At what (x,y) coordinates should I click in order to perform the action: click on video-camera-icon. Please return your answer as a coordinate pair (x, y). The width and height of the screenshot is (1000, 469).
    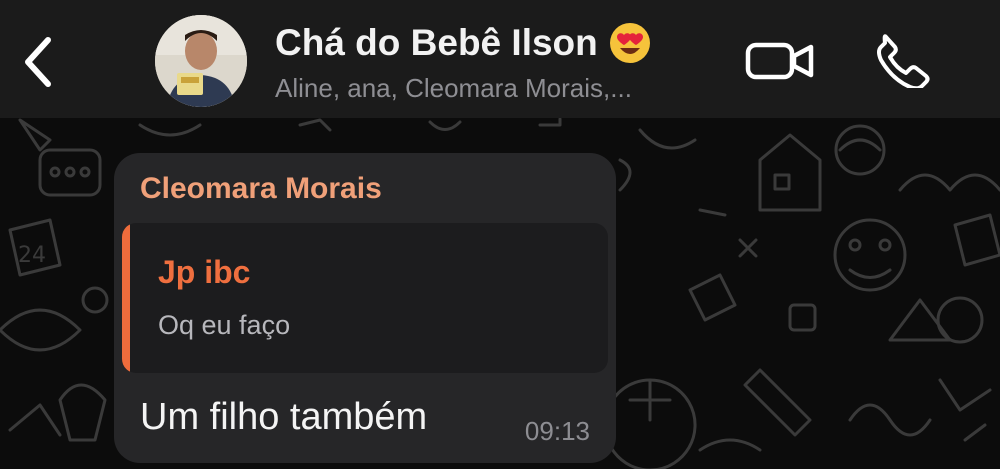
    Looking at the image, I should click on (779, 61).